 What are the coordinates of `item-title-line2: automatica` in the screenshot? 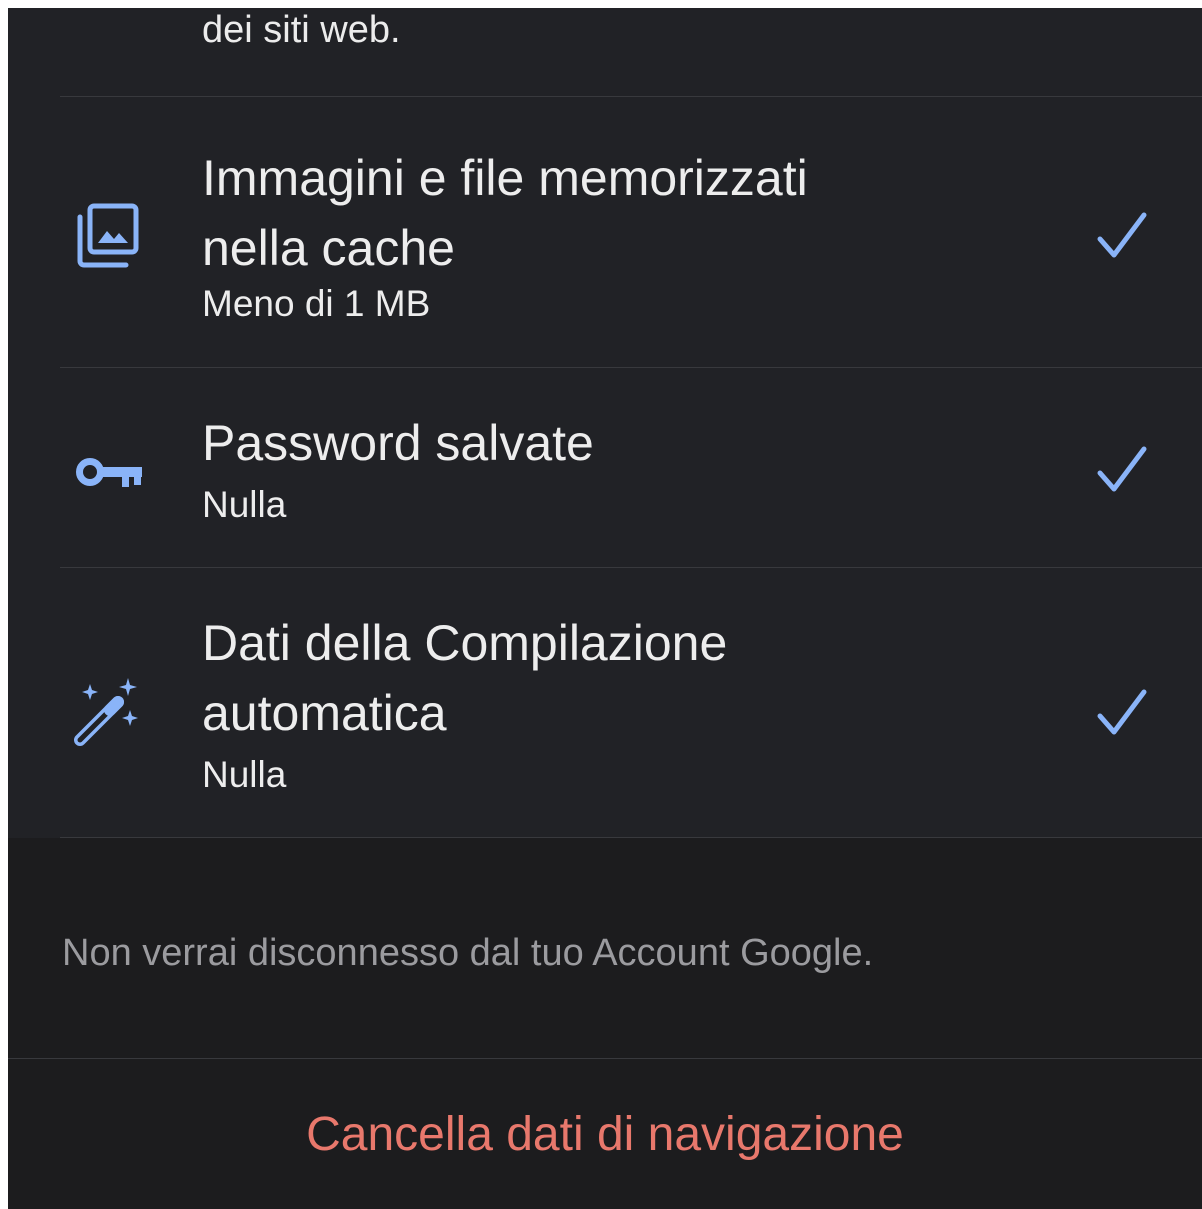 It's located at (324, 713).